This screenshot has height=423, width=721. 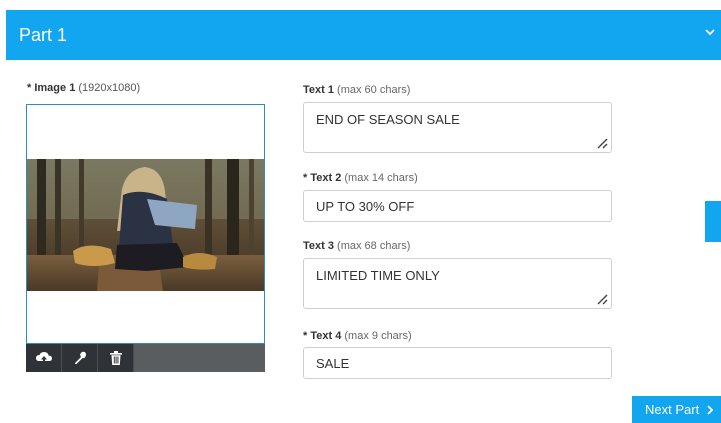 I want to click on text2-label: * Text 2 (max 14 chars), so click(x=360, y=178).